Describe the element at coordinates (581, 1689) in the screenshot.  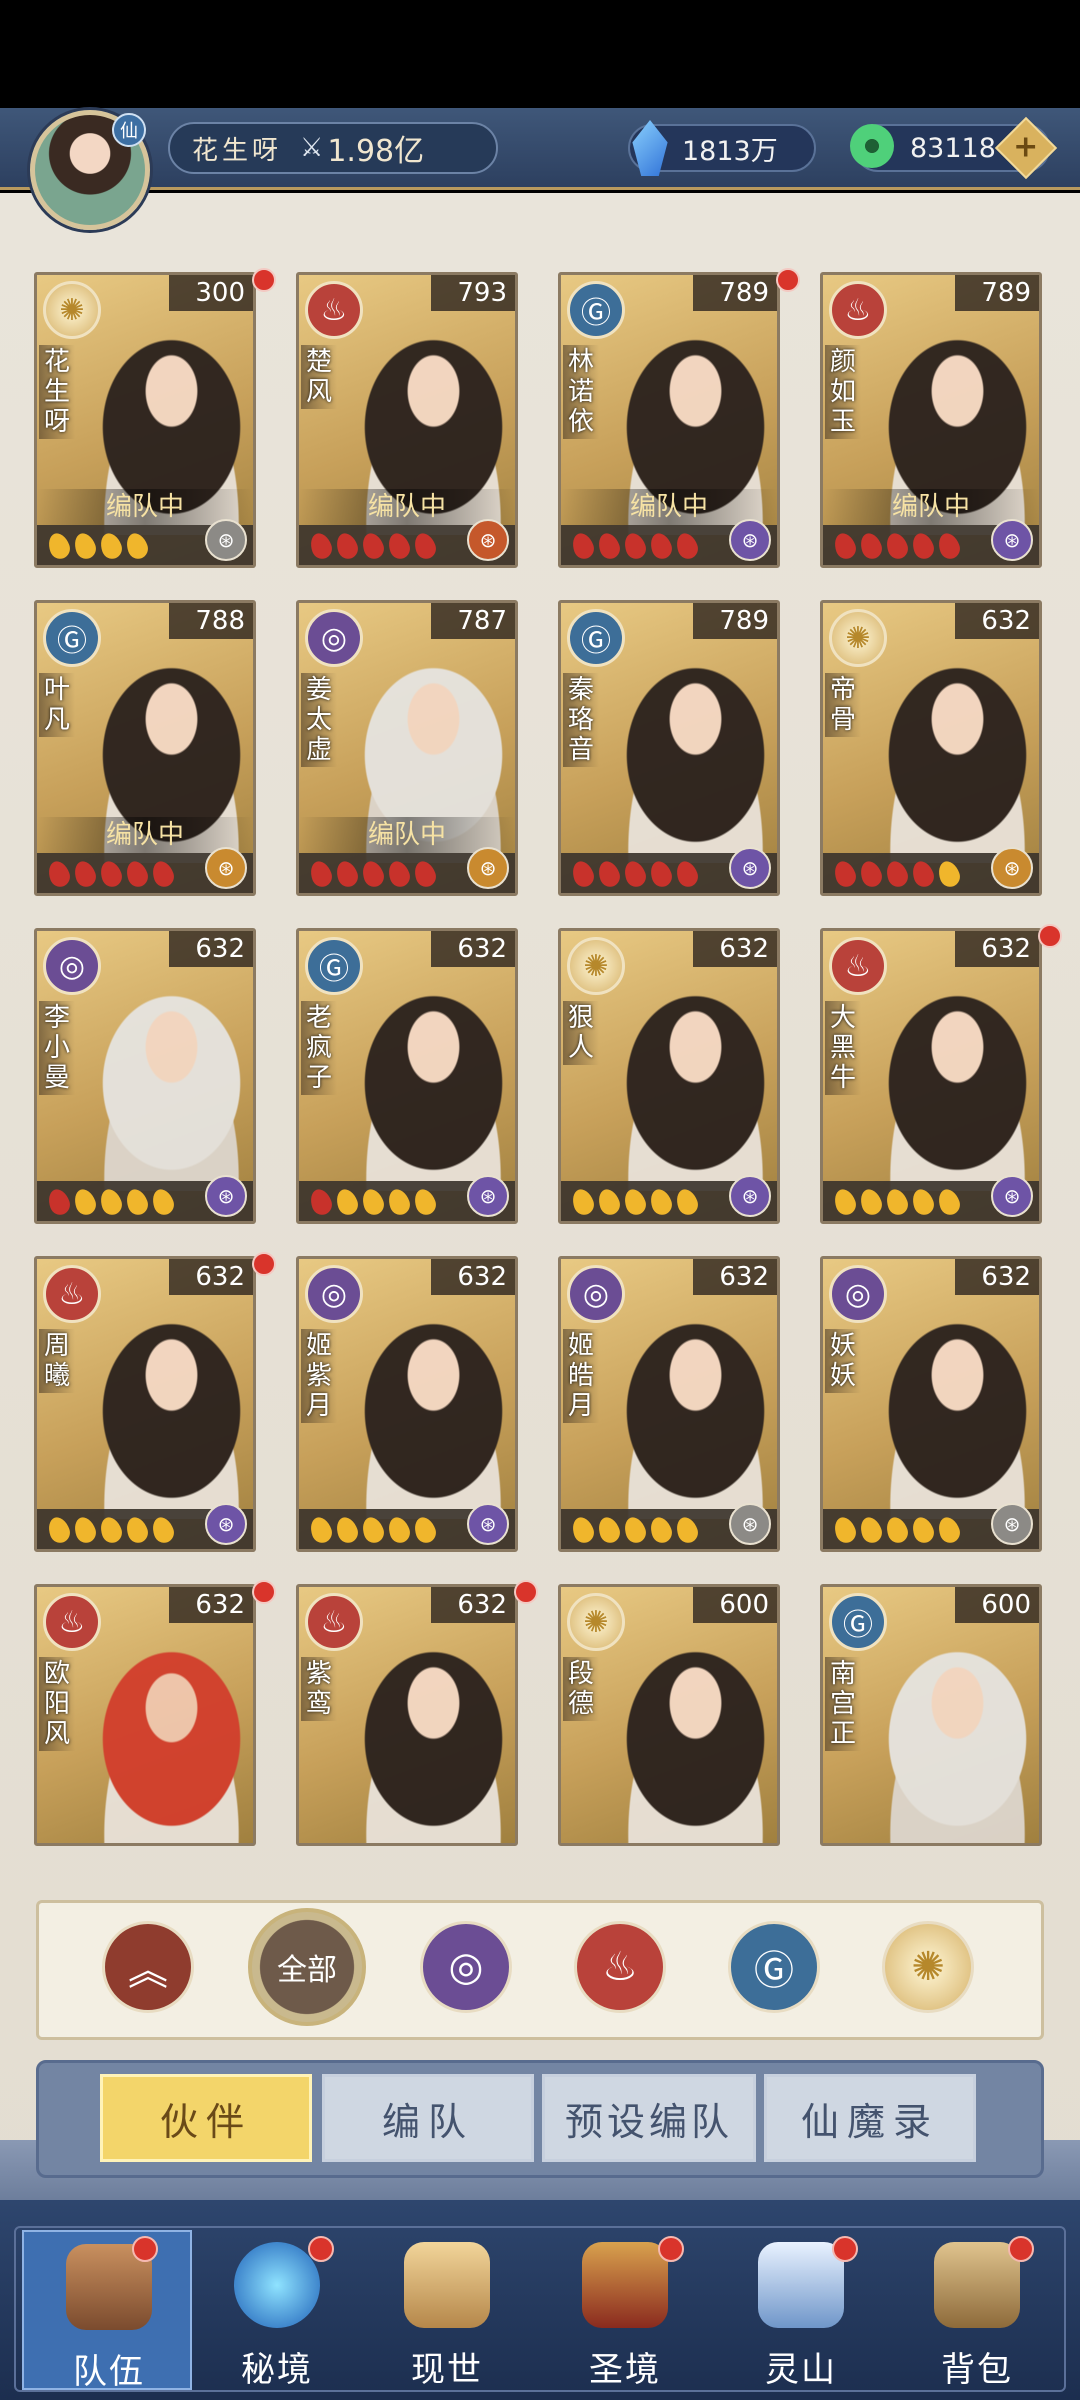
I see `partner-name: 段德` at that location.